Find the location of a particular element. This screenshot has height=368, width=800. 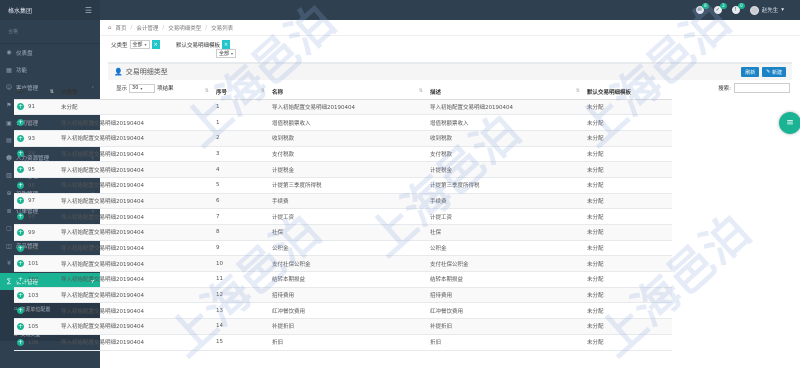

table-row: +94 导入初始配置交易明细20190404 3 支付税款 支付税款 未分配 is located at coordinates (343, 154).